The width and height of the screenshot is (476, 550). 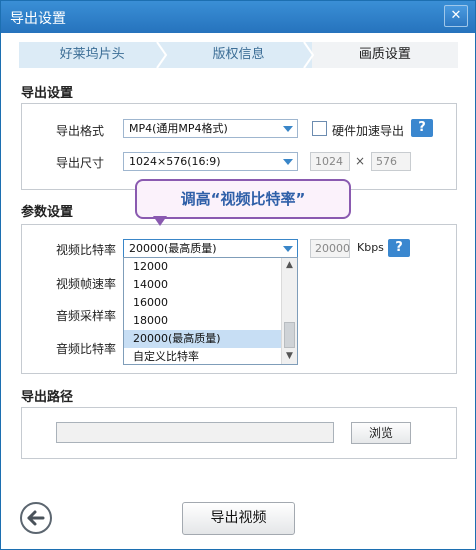 I want to click on hw-accel-label: 硬件加速导出, so click(x=368, y=131).